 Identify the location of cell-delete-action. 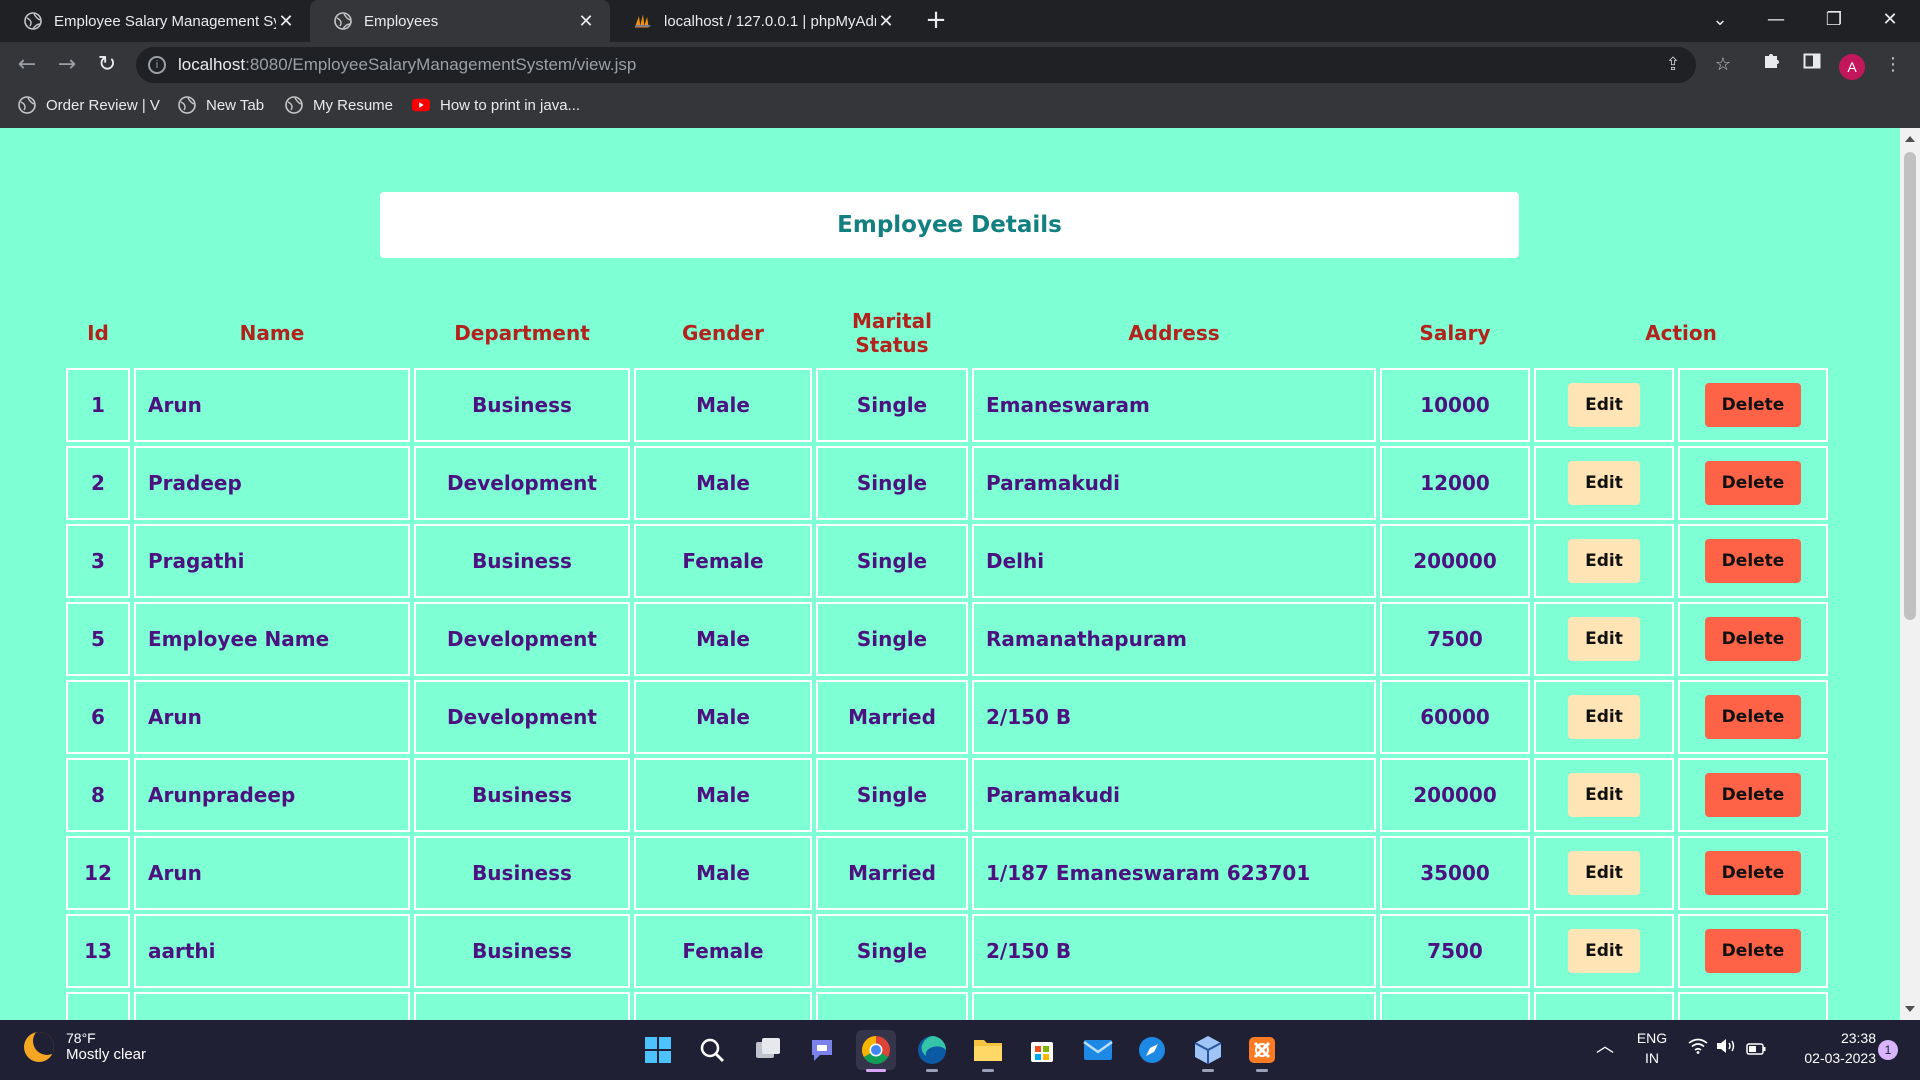
(1753, 1006).